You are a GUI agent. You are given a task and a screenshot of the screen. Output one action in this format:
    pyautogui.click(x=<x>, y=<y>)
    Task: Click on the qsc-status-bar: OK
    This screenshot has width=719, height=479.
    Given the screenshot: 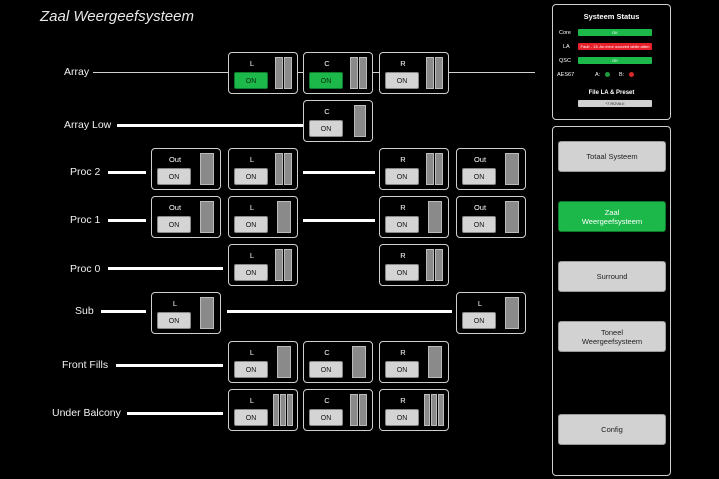 What is the action you would take?
    pyautogui.click(x=615, y=60)
    